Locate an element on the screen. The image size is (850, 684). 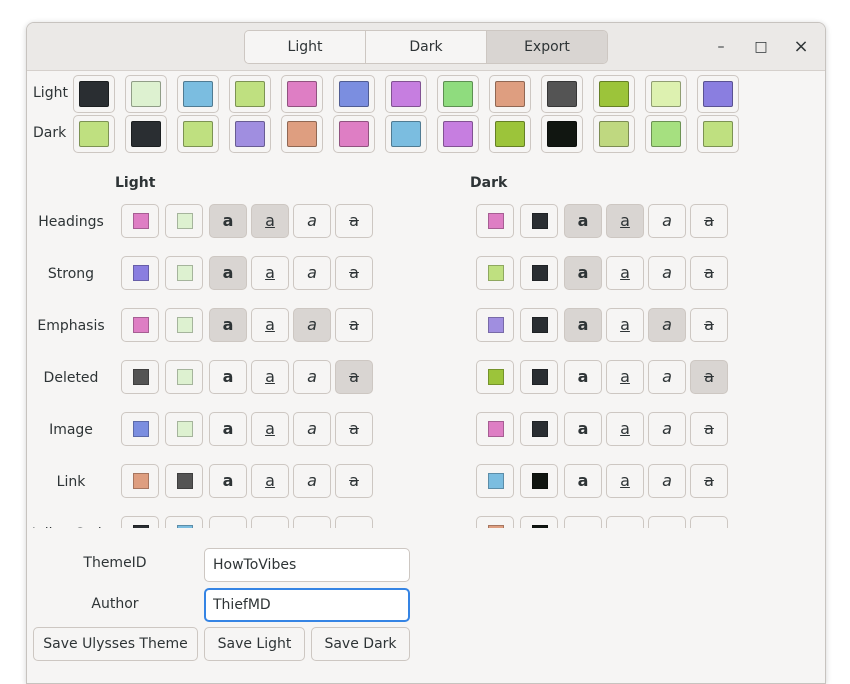
tab-dark: Dark is located at coordinates (426, 47).